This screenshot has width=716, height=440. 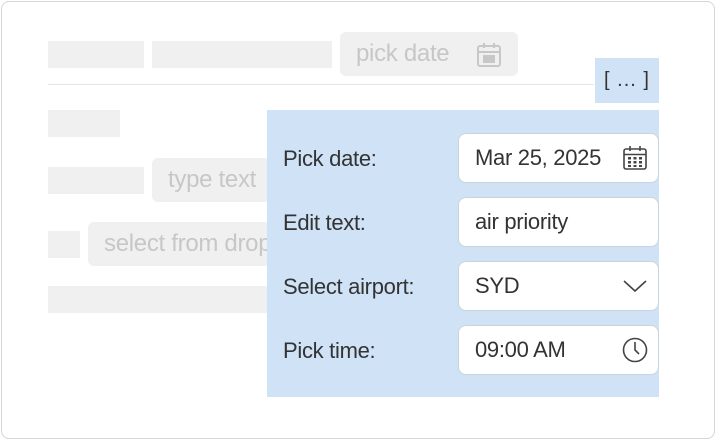 I want to click on background-text-placeholder: type text, so click(x=212, y=179).